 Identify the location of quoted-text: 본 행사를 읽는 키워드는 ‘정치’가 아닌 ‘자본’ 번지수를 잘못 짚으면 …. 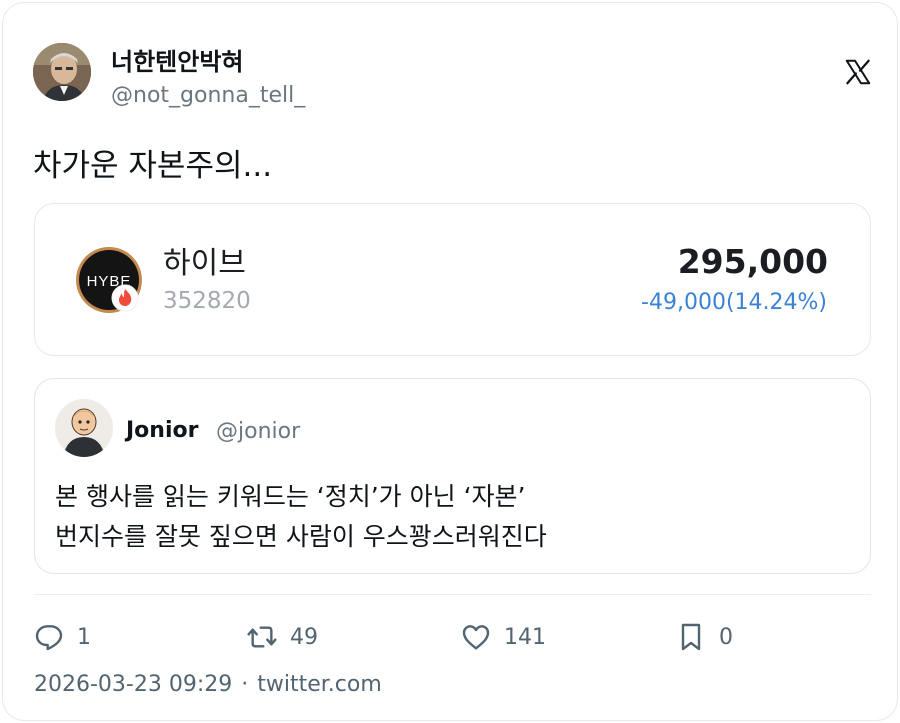
(301, 517).